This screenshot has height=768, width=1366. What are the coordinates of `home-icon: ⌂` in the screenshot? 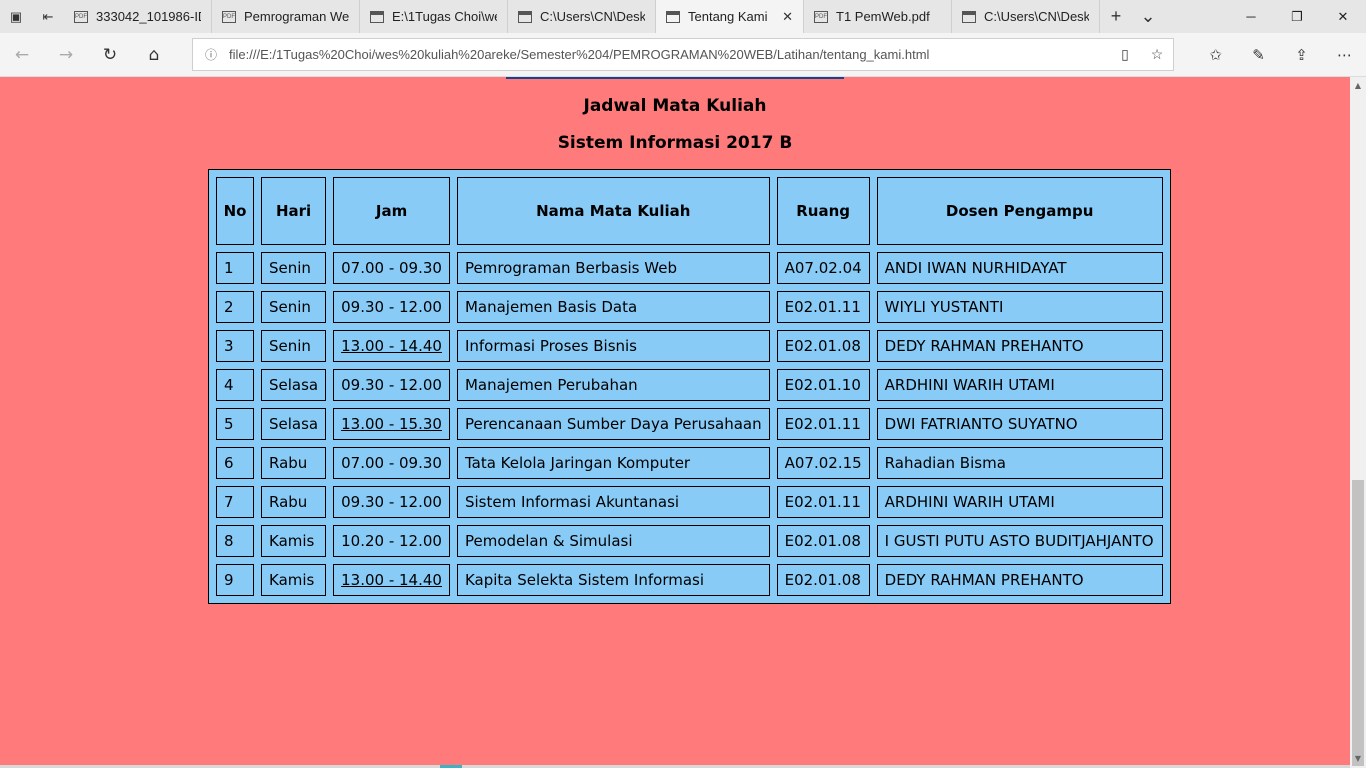 It's located at (154, 55).